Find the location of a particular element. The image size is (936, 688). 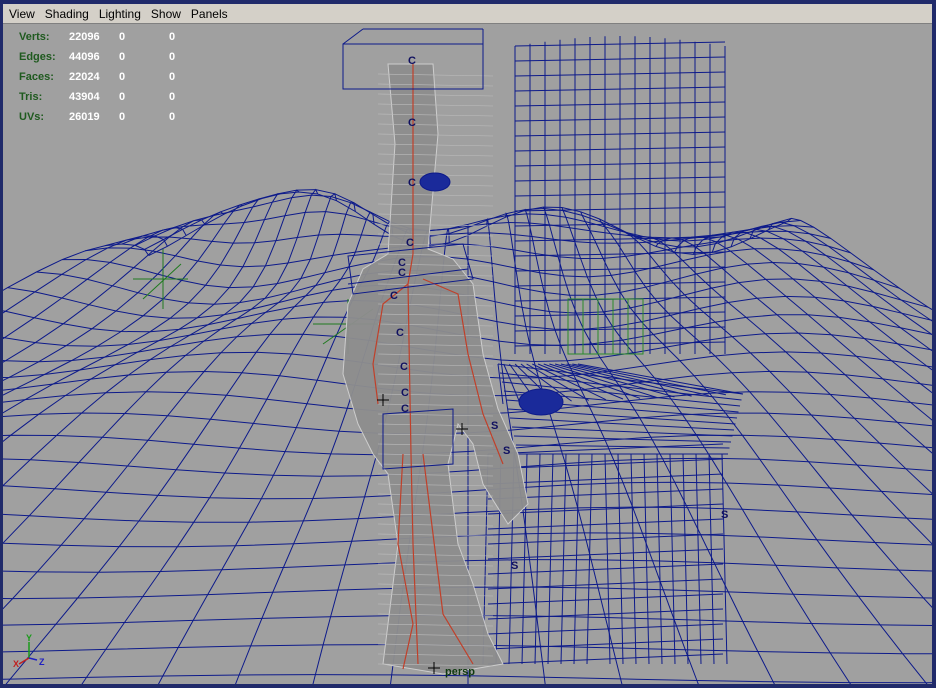

hud-row-uvs: UVs: 26019 0 0 is located at coordinates (119, 117).